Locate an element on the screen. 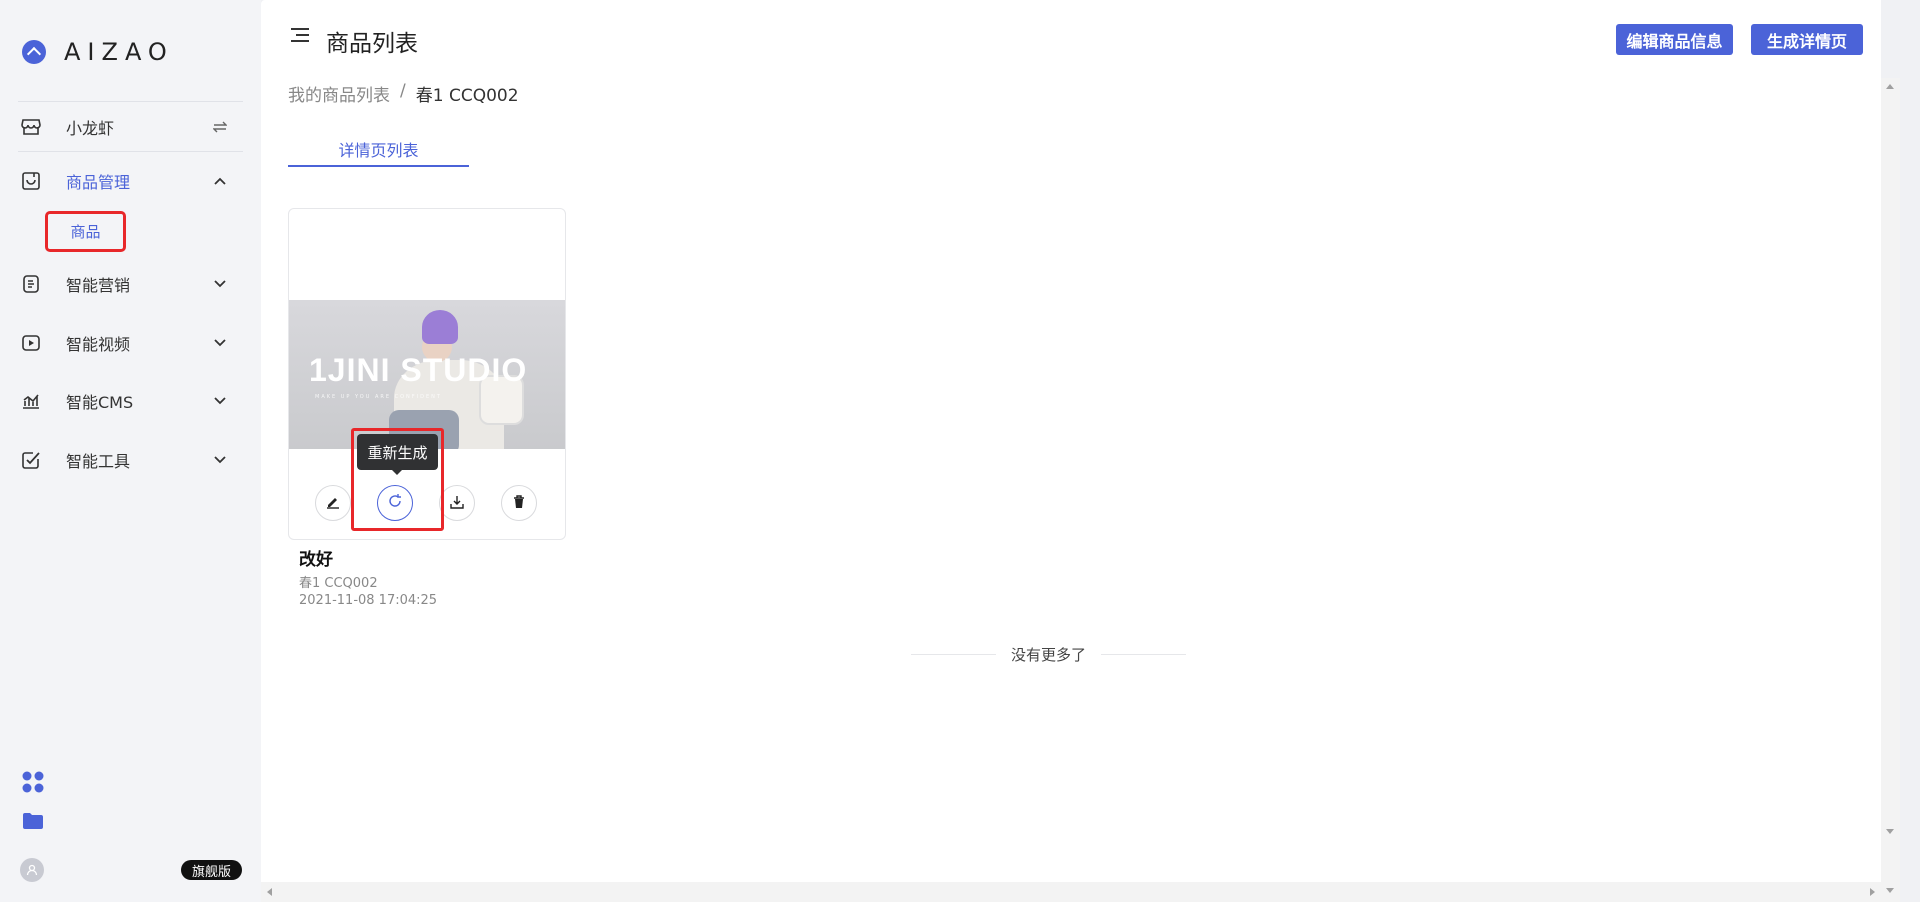 The image size is (1920, 902). no-more-divider: 没有更多了 is located at coordinates (1049, 654).